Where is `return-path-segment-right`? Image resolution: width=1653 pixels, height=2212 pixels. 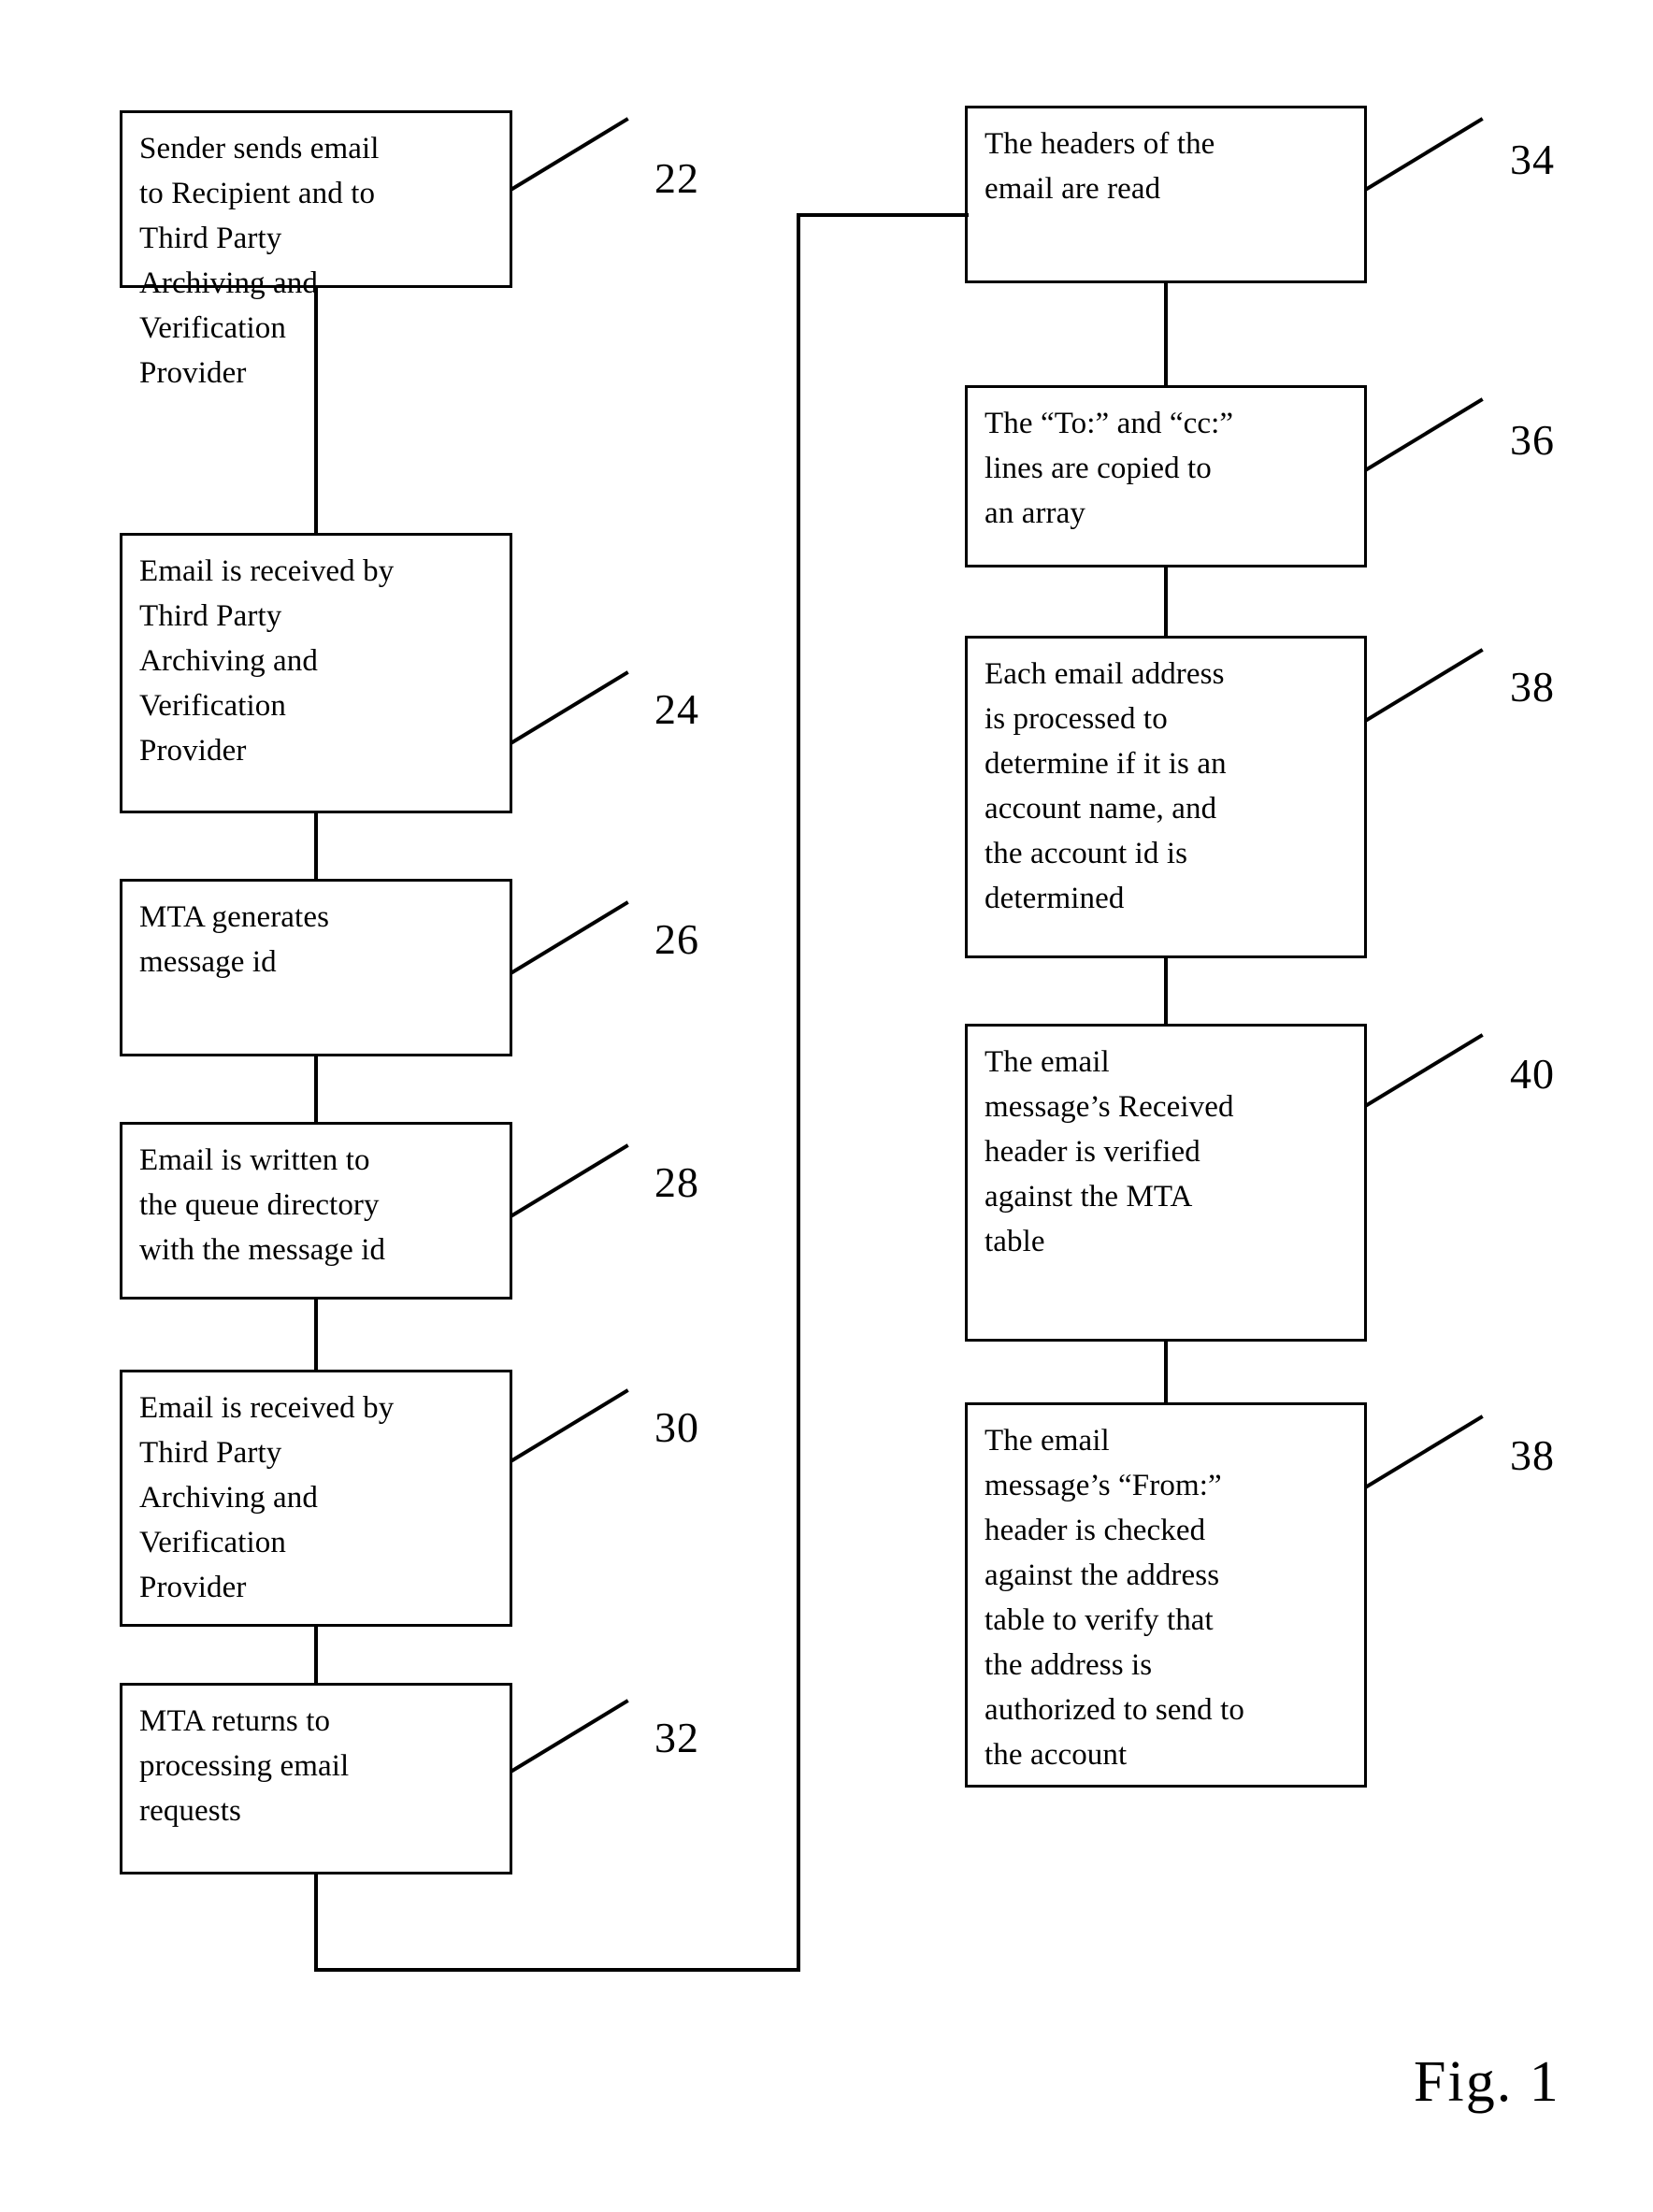 return-path-segment-right is located at coordinates (557, 1970).